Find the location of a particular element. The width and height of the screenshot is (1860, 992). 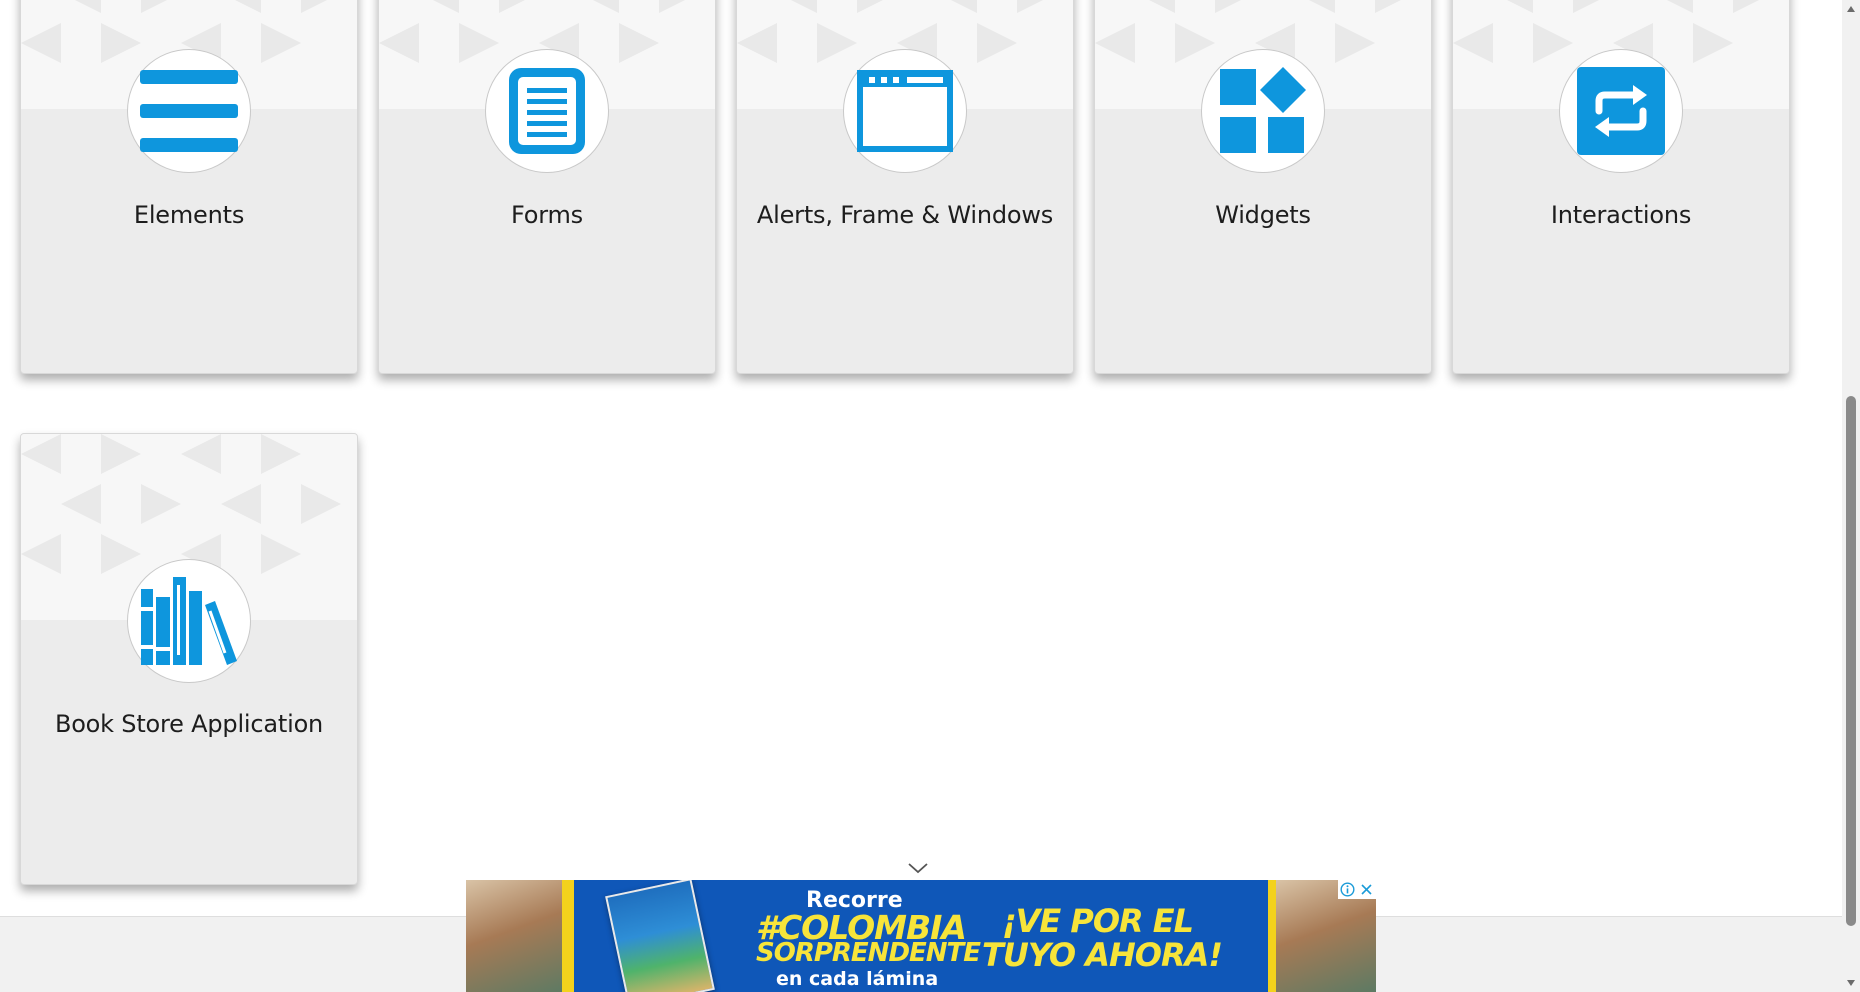

ad-controls is located at coordinates (1357, 889).